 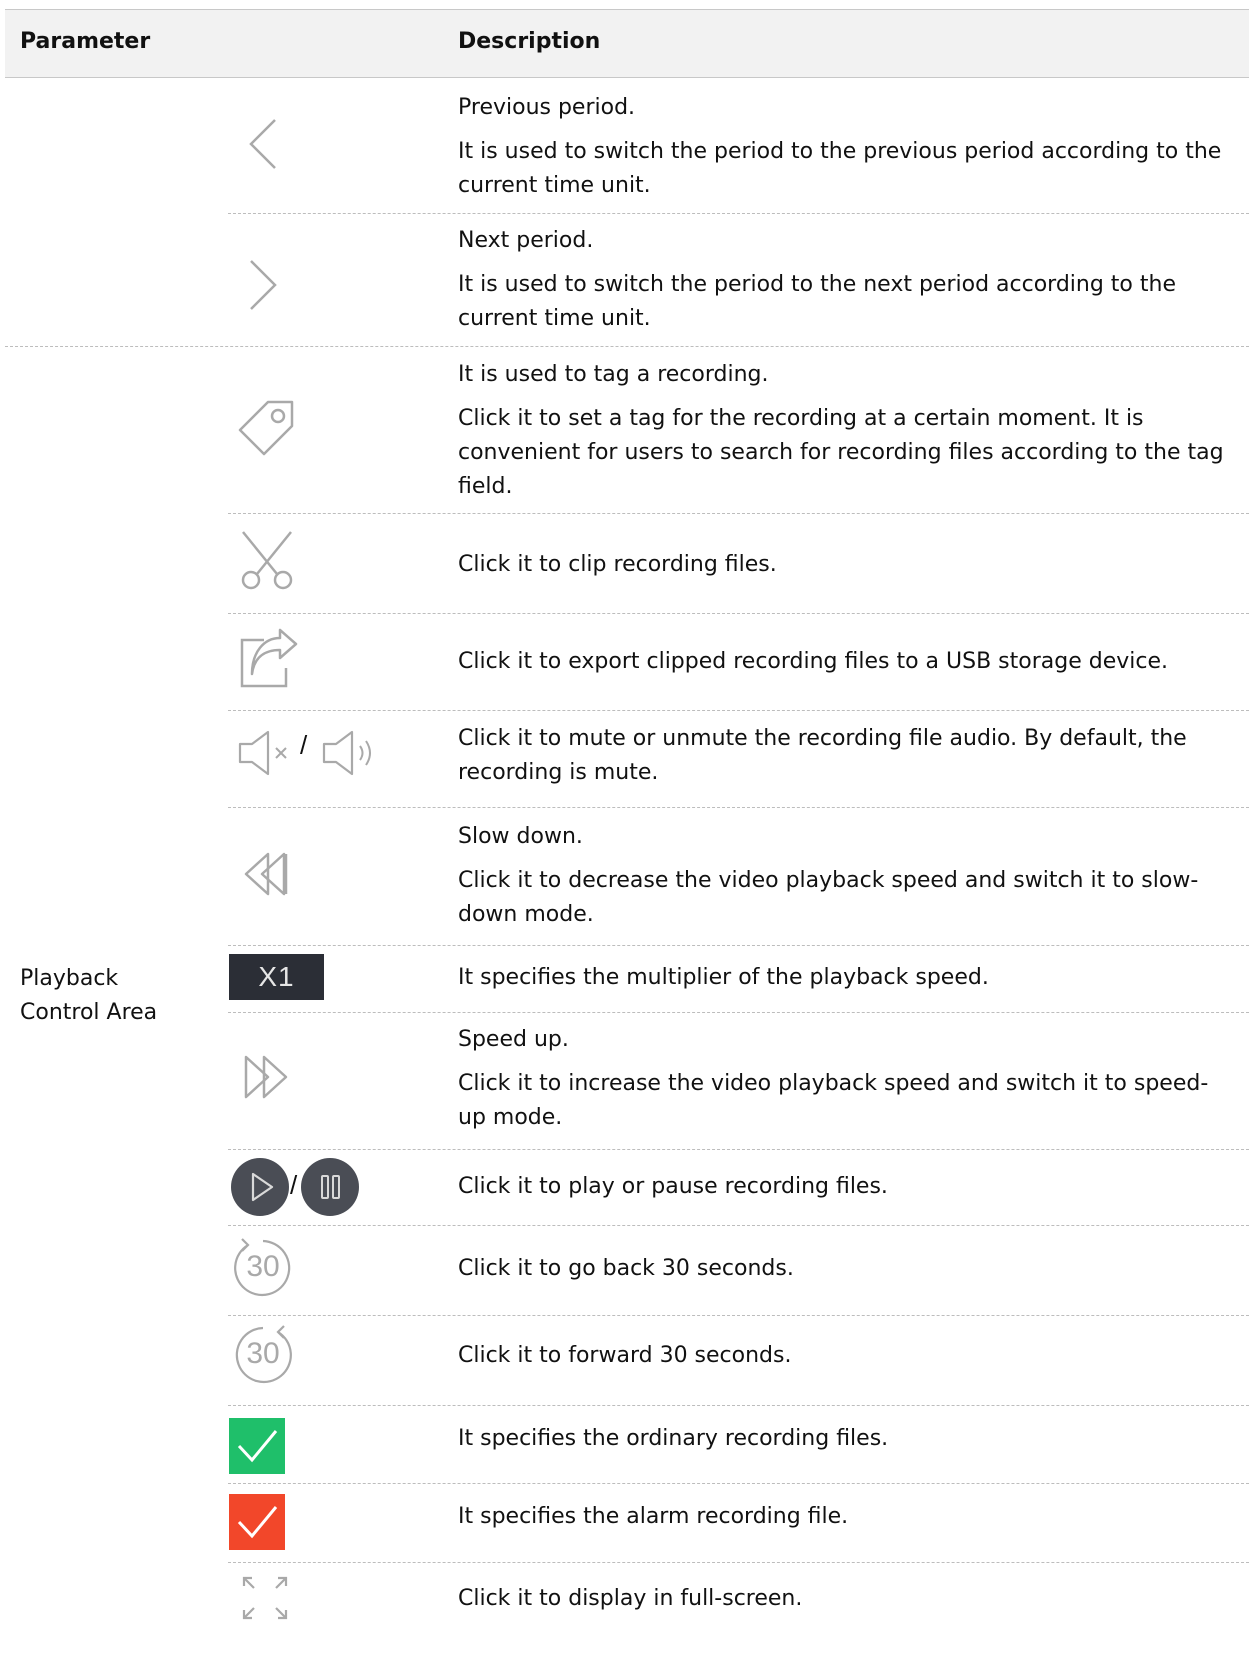 What do you see at coordinates (69, 978) in the screenshot?
I see `group-label-line-1: Playback` at bounding box center [69, 978].